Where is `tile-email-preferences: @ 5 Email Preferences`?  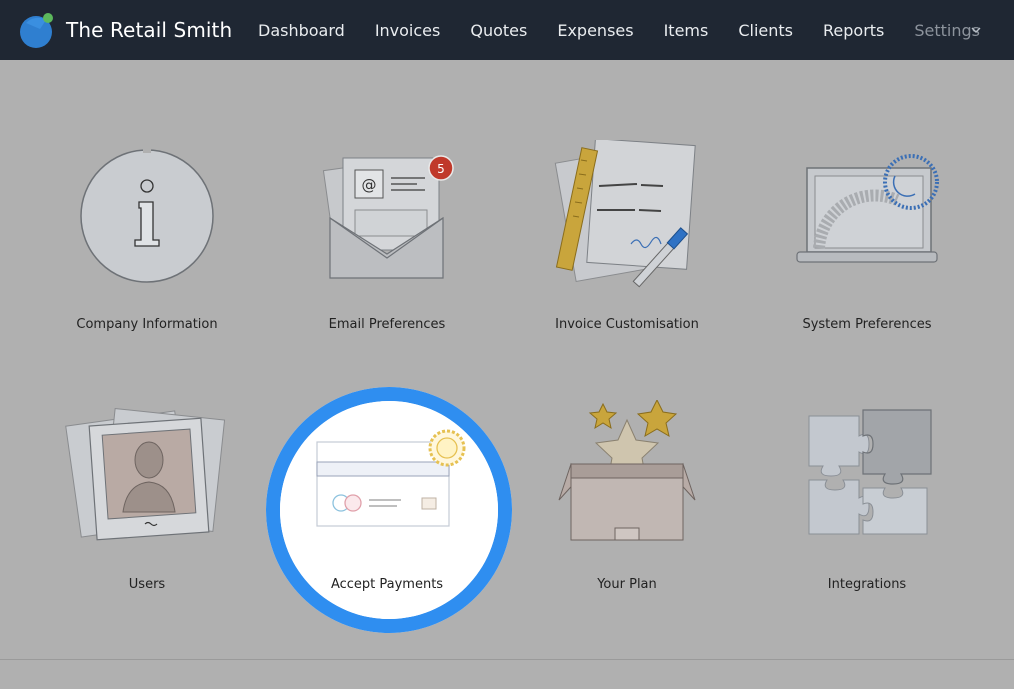 tile-email-preferences: @ 5 Email Preferences is located at coordinates (387, 250).